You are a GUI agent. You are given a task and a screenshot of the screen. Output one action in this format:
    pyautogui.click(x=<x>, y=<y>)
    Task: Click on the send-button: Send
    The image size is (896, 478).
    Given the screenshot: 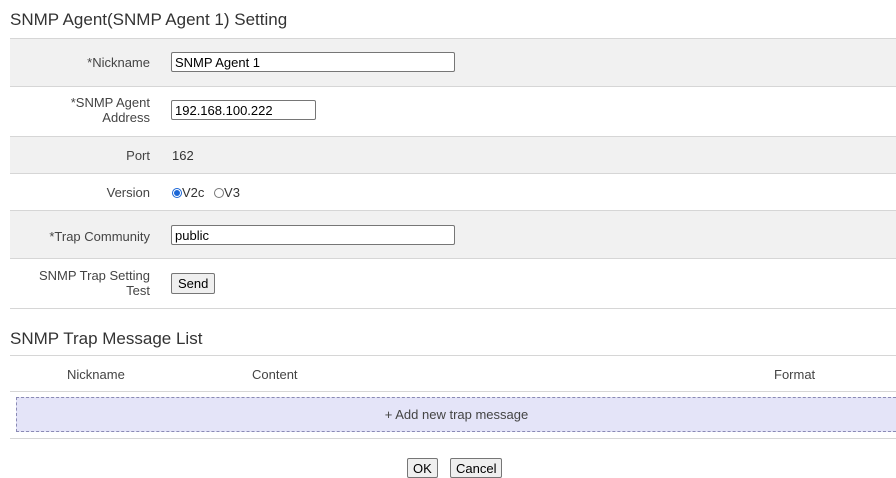 What is the action you would take?
    pyautogui.click(x=193, y=283)
    